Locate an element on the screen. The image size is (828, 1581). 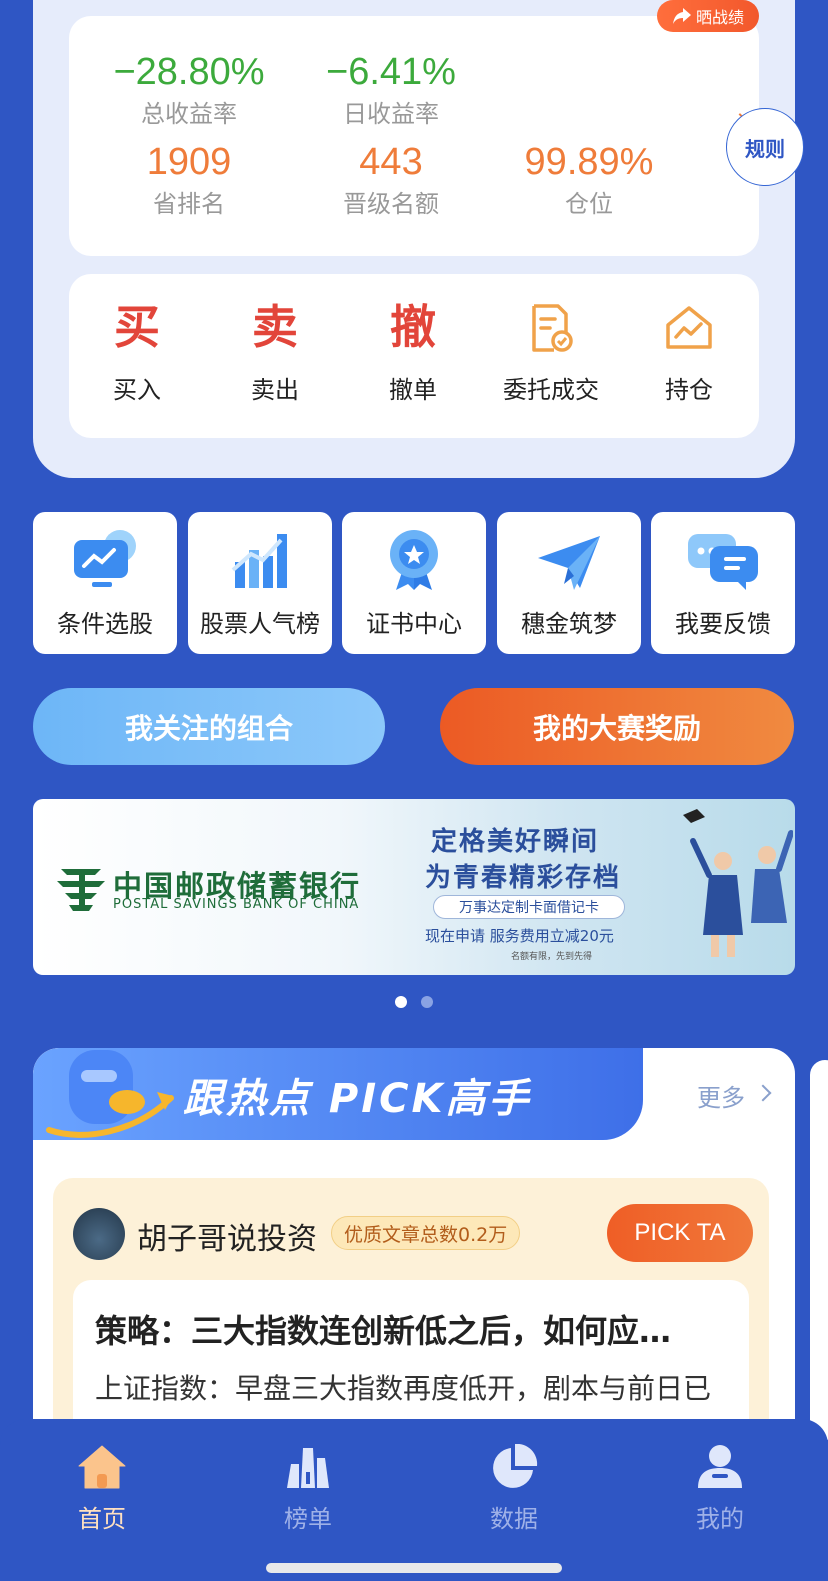
chevron-right-icon is located at coordinates (763, 1093).